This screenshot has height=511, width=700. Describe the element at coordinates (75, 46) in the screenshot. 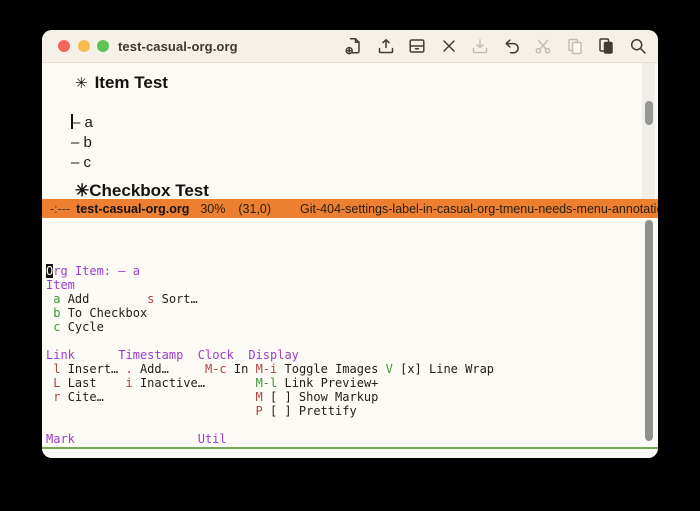

I see `traffic-lights` at that location.